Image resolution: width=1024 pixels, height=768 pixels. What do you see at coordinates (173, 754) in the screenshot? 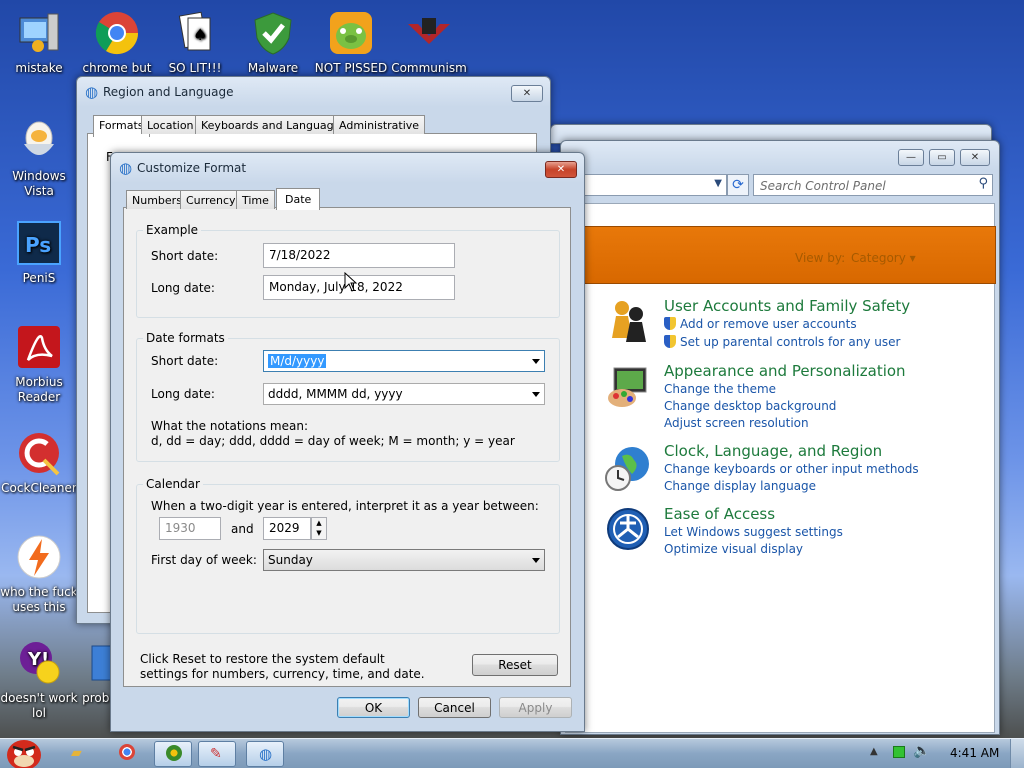
I see `taskbar-media-player` at bounding box center [173, 754].